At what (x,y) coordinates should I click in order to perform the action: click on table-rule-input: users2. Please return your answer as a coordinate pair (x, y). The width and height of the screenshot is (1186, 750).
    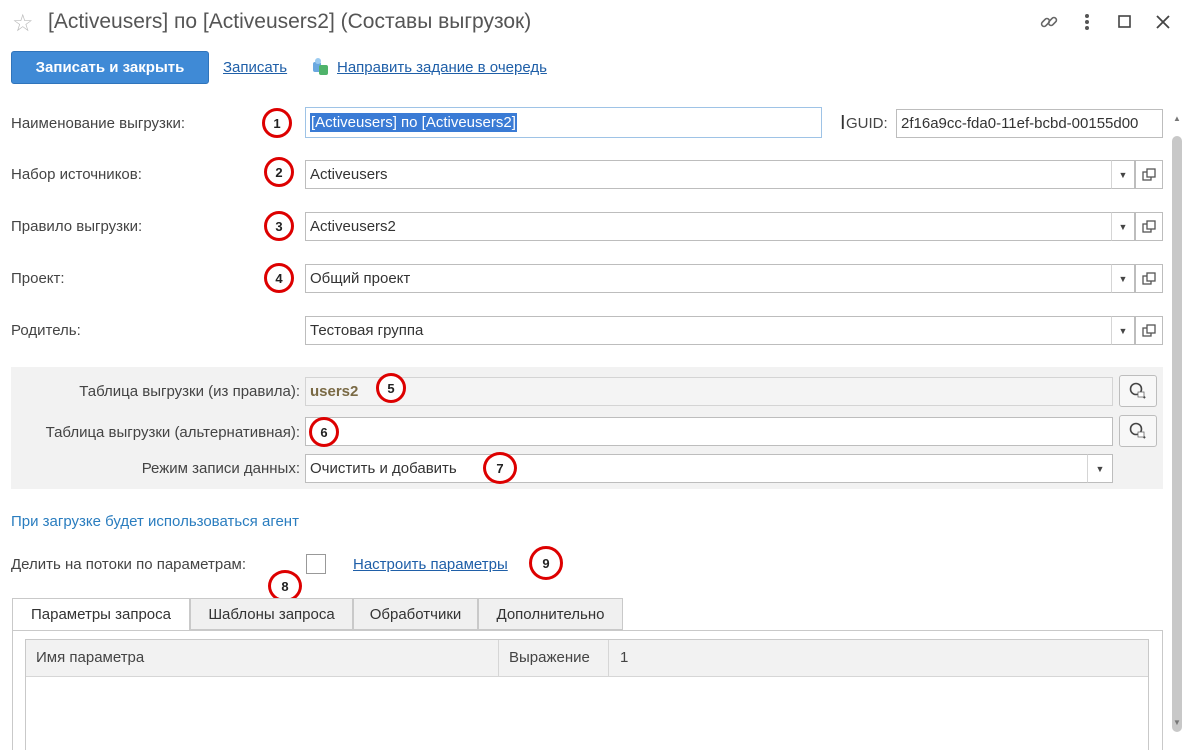
    Looking at the image, I should click on (709, 391).